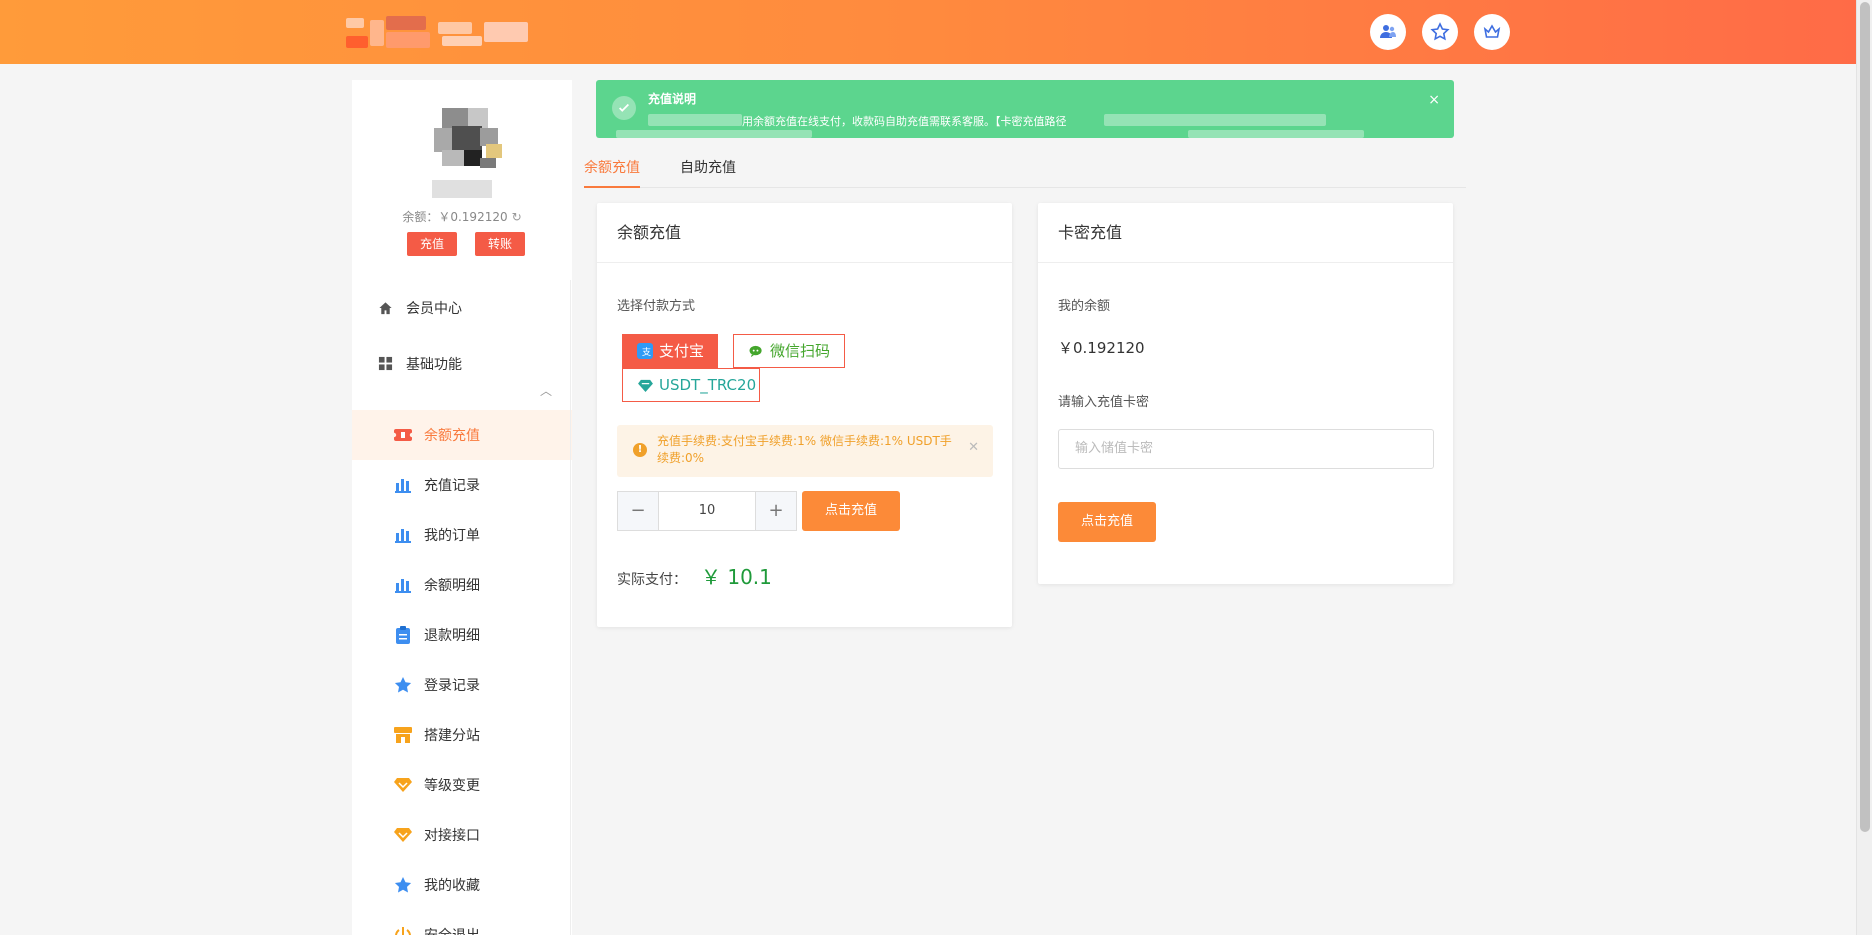 This screenshot has height=935, width=1872. What do you see at coordinates (1434, 100) in the screenshot?
I see `alert-close-button: ×` at bounding box center [1434, 100].